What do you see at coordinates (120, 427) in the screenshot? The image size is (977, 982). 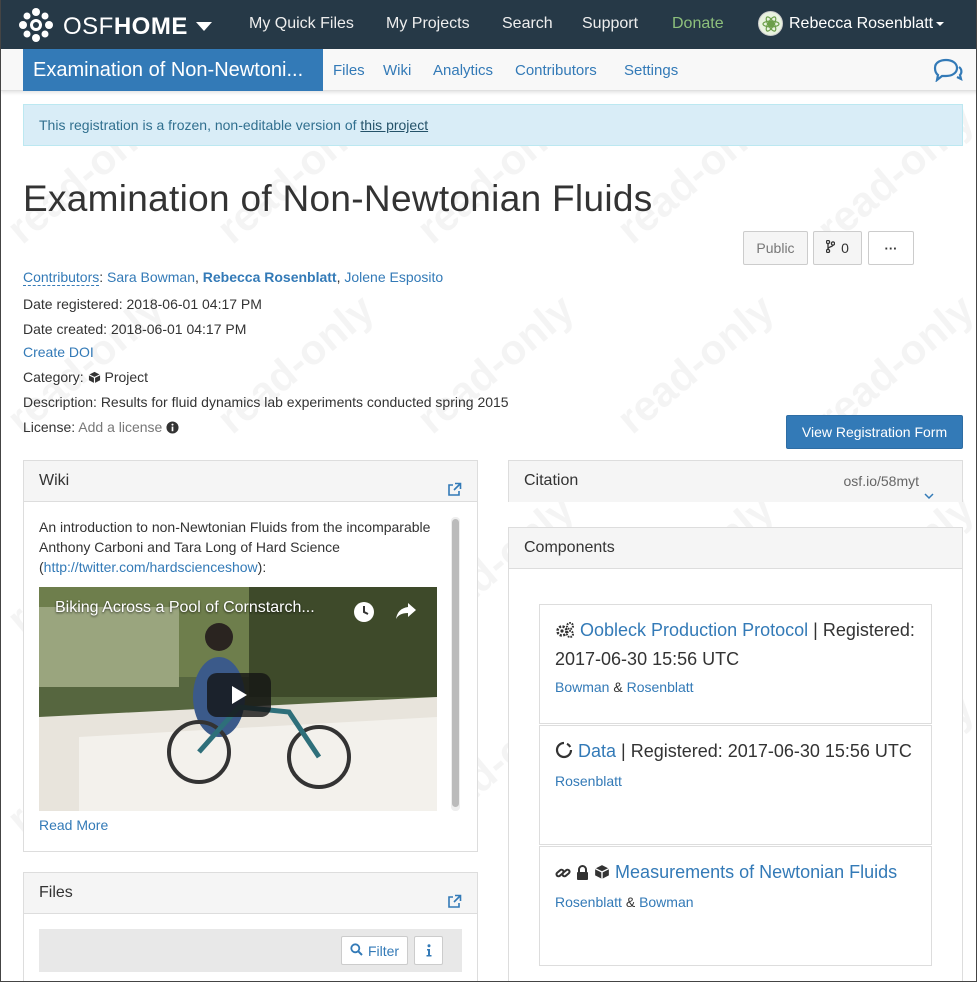 I see `add-license-link: Add a license` at bounding box center [120, 427].